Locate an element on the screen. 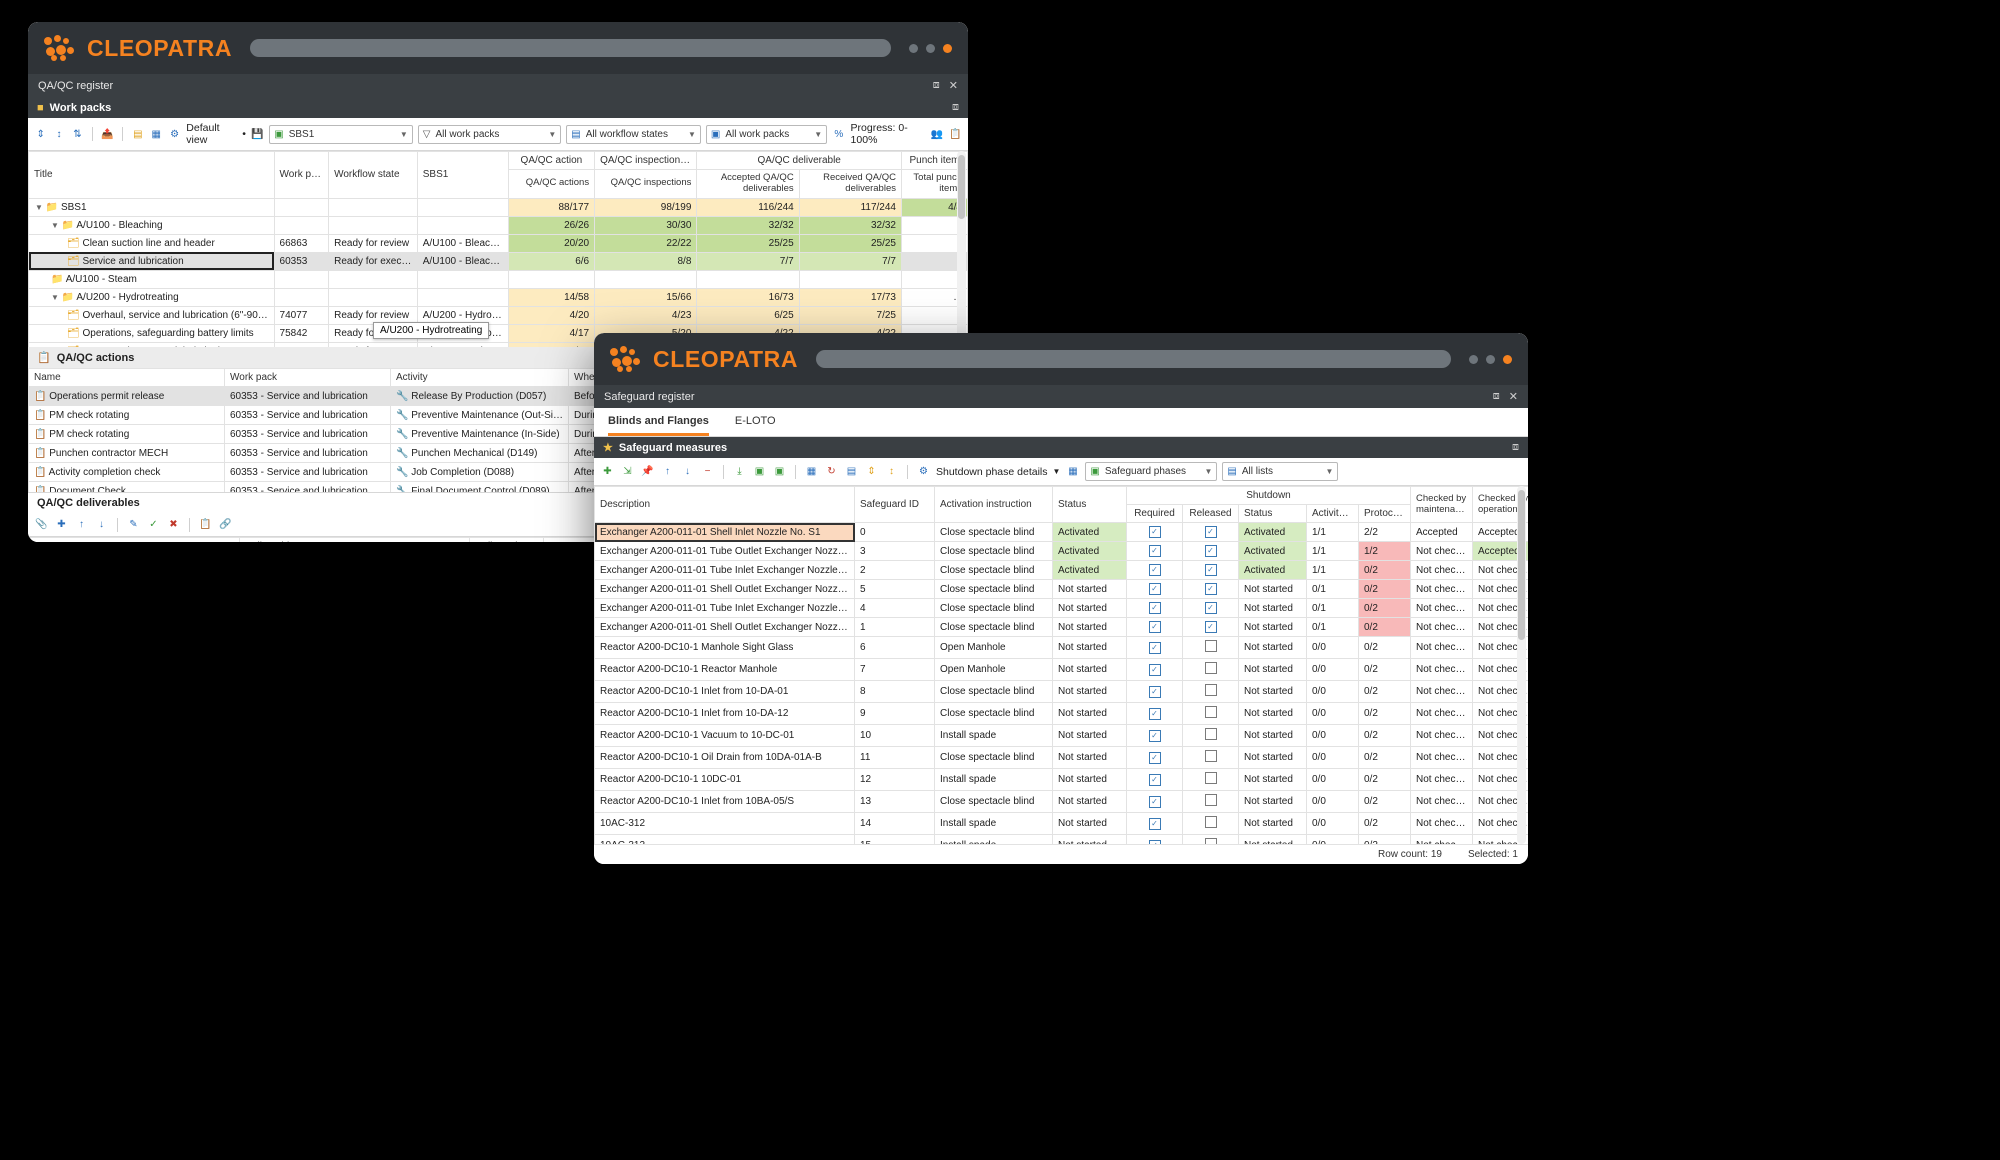  safeguard-description: Reactor A200-DC10-1 Inlet from 10-DA-12 is located at coordinates (724, 713).